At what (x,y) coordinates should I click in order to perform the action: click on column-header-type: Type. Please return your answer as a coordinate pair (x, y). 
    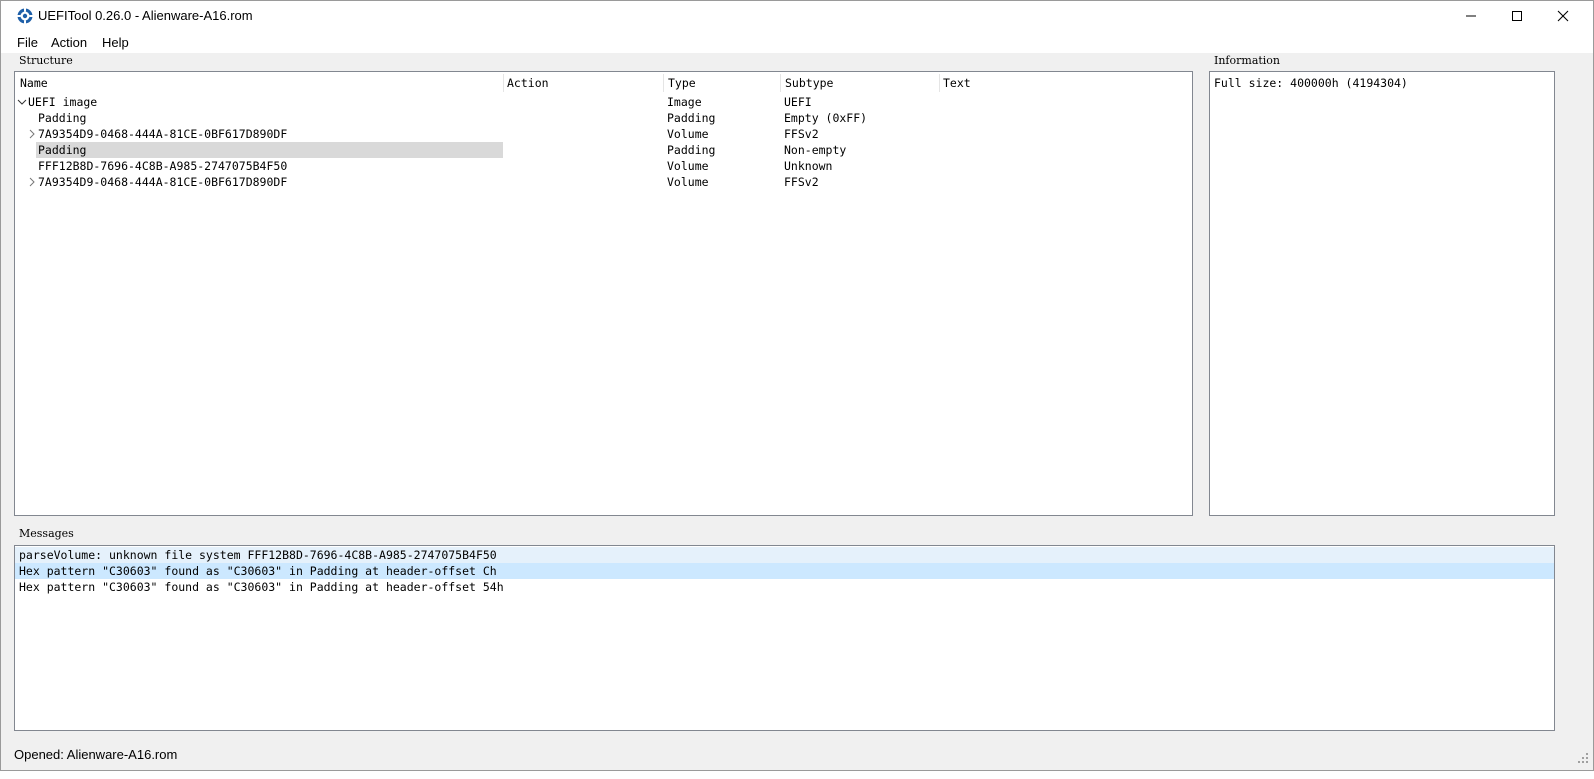
    Looking at the image, I should click on (682, 83).